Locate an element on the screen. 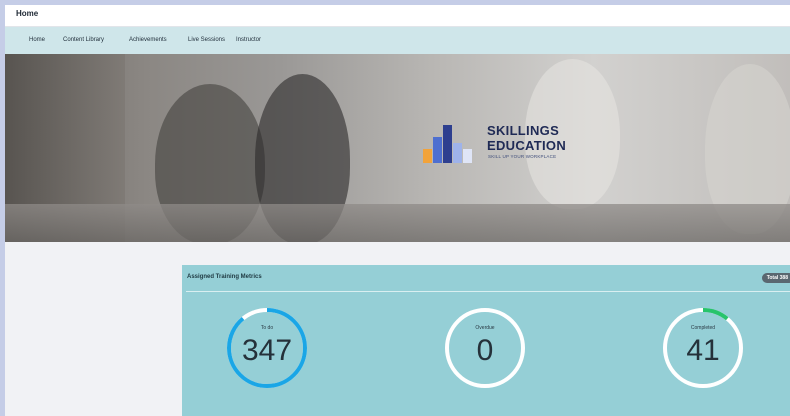  gauge-overdue-value: 0 is located at coordinates (485, 350).